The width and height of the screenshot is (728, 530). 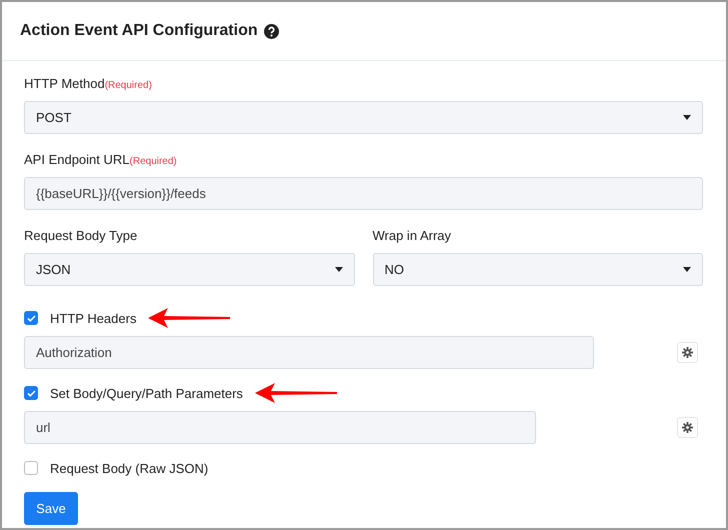 What do you see at coordinates (363, 193) in the screenshot?
I see `input-field: {{baseURL}}/{{version}}/feeds` at bounding box center [363, 193].